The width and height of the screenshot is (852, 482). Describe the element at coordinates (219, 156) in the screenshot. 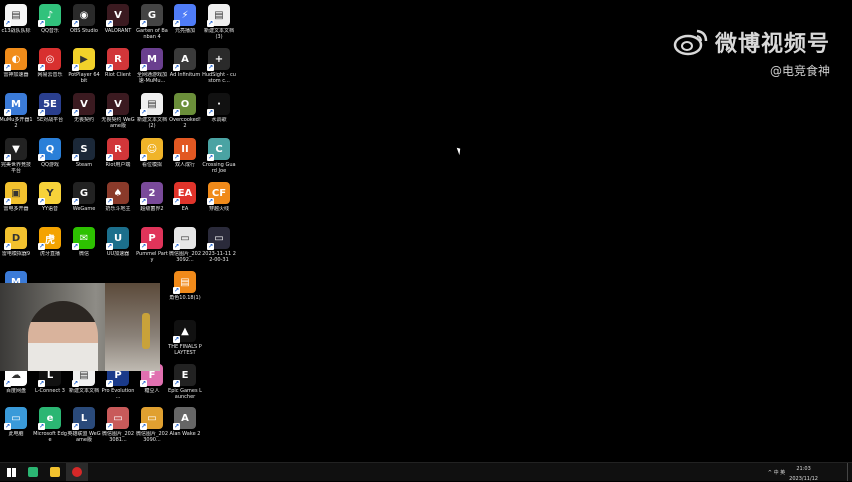

I see `desktop-icon: C ↗ Crossing Guard Joe` at that location.